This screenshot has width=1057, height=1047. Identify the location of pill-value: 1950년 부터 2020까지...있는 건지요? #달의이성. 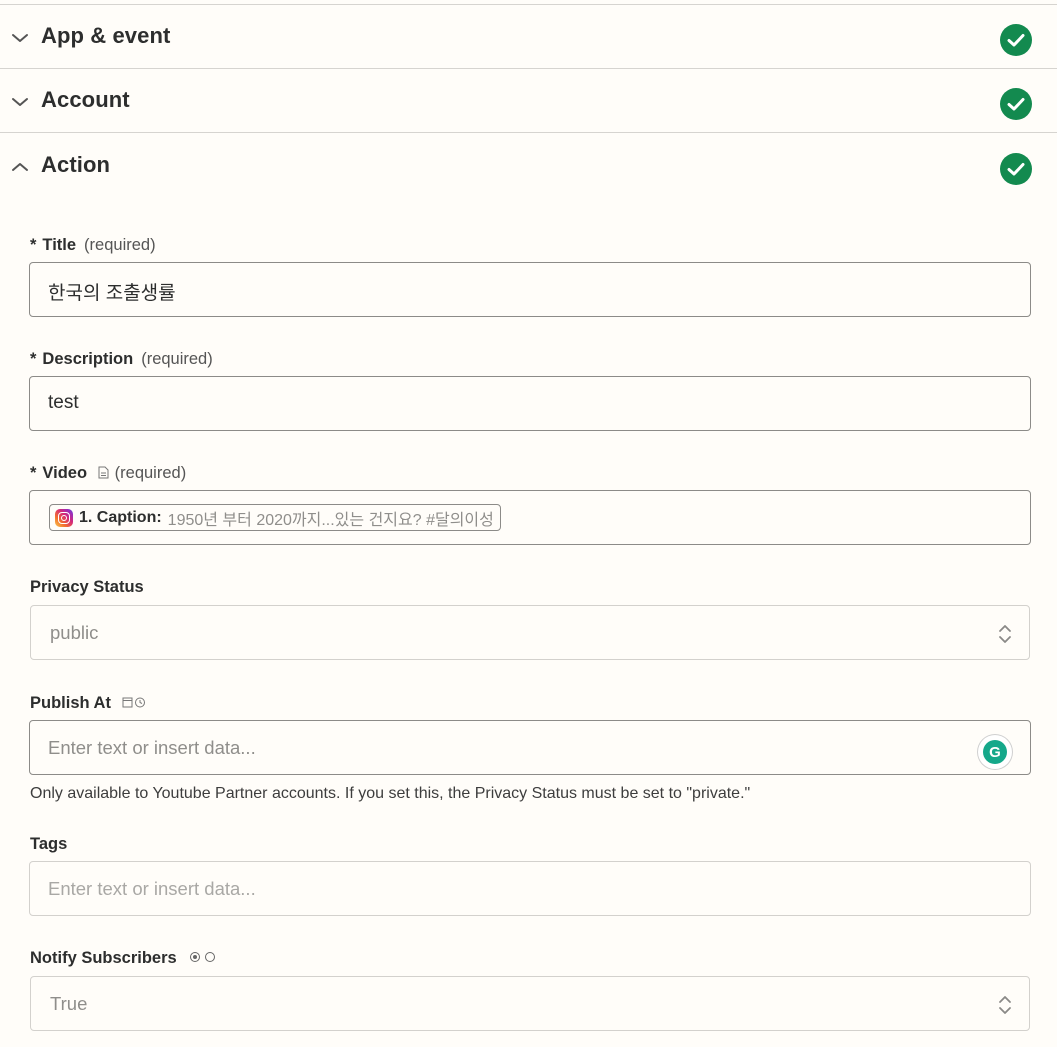
(330, 520).